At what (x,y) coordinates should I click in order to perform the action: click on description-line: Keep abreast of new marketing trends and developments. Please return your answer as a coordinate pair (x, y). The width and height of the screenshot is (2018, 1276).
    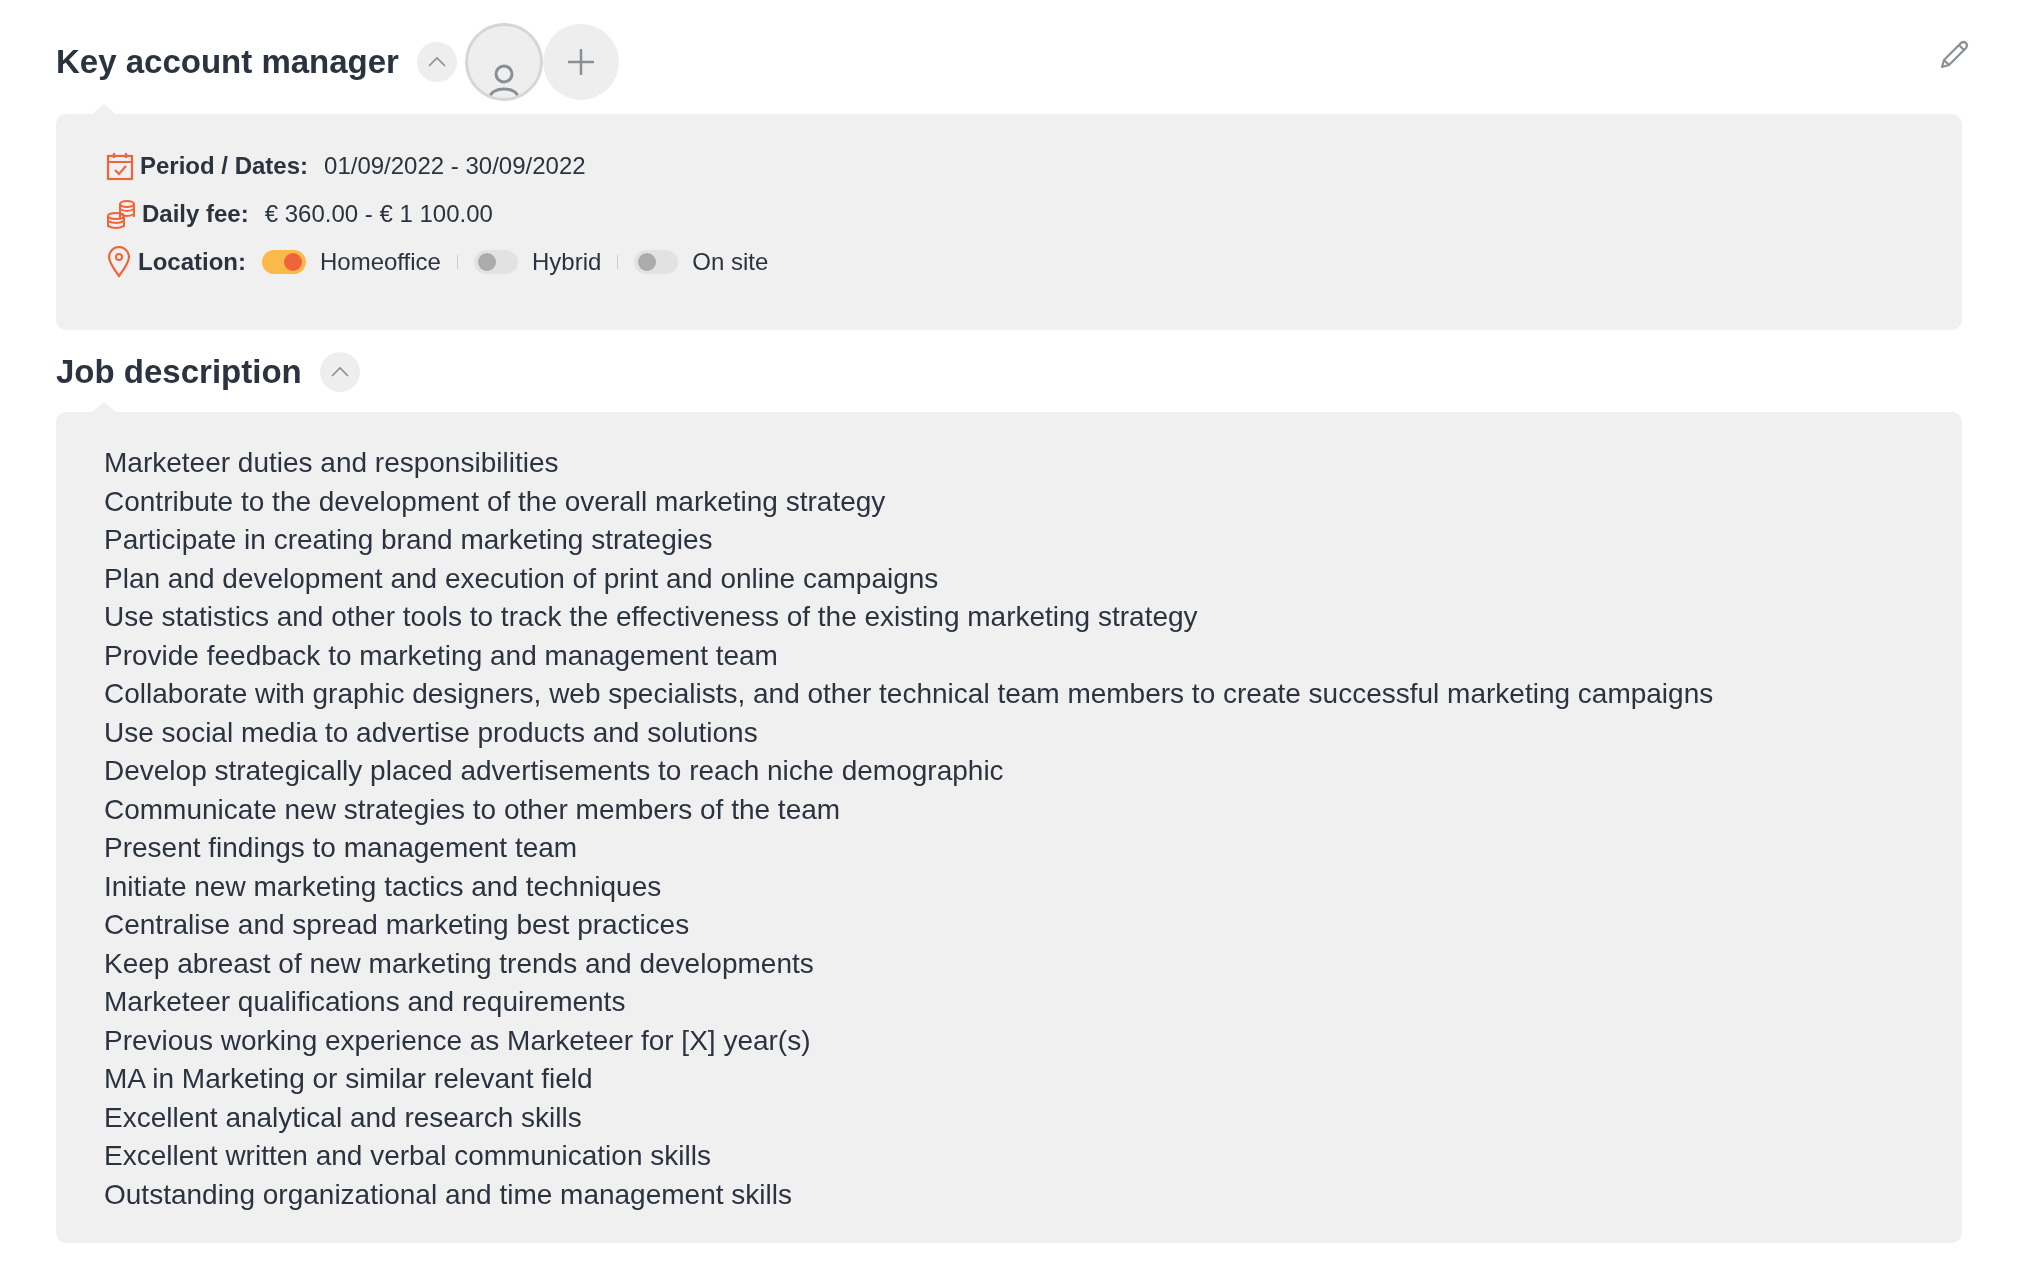
    Looking at the image, I should click on (459, 963).